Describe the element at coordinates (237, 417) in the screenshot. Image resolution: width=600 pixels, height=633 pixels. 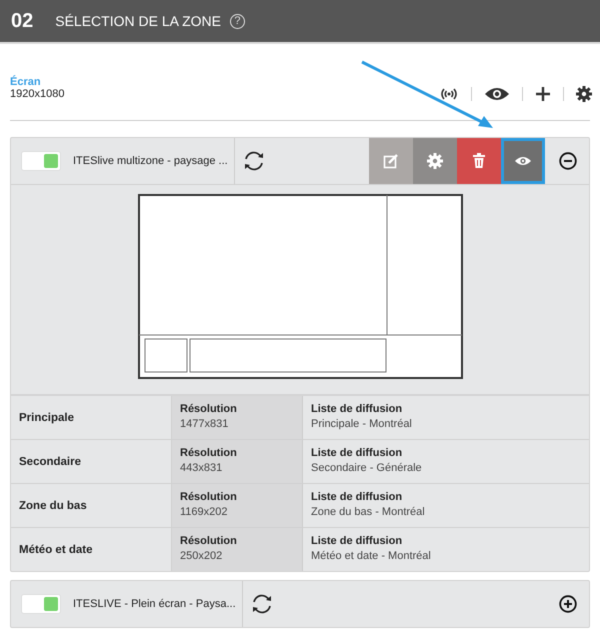
I see `resolution-cell: Résolution 1477x831` at that location.